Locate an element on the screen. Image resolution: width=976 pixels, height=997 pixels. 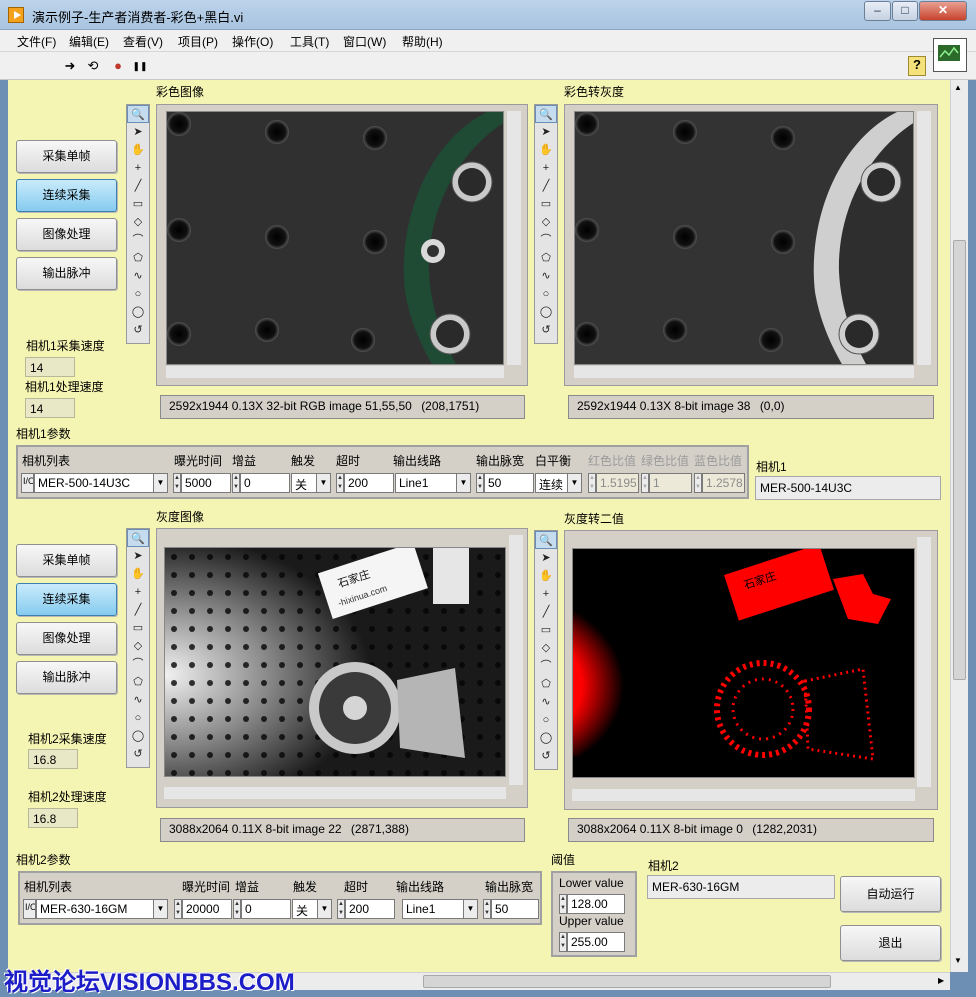
cam2-timeout-field: 200 is located at coordinates (370, 909).